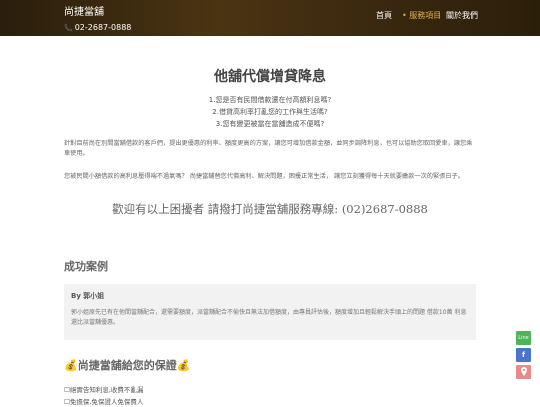 The height and width of the screenshot is (407, 540). I want to click on guarantee-item-2: ☐免擔保,免保證人免保費人, so click(104, 402).